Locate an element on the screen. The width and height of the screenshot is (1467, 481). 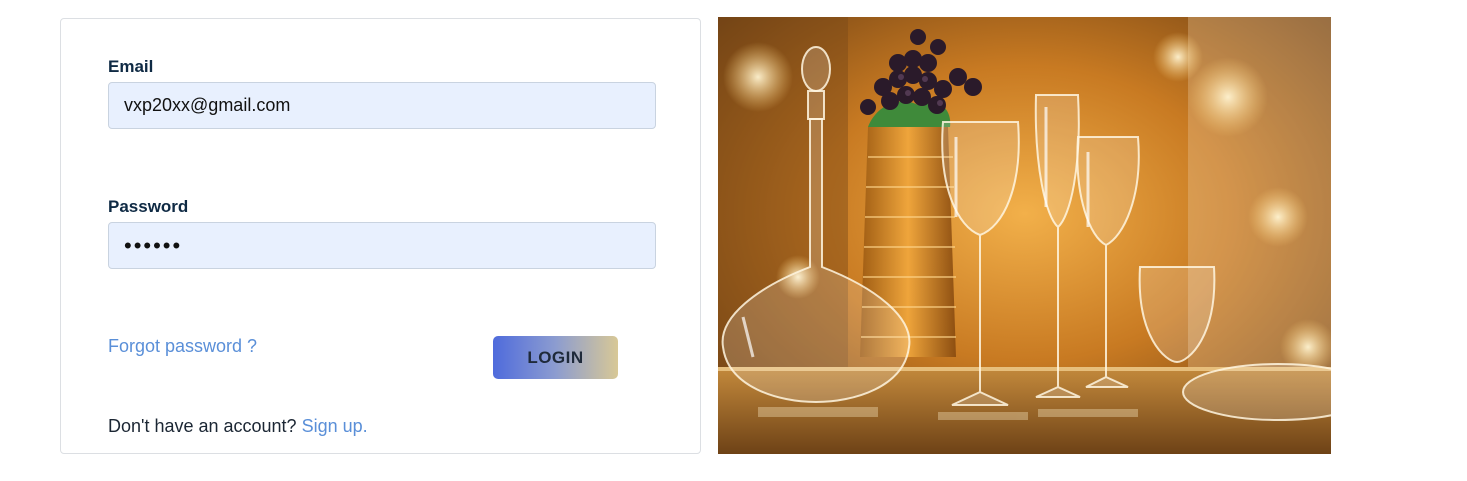
password-field is located at coordinates (382, 245).